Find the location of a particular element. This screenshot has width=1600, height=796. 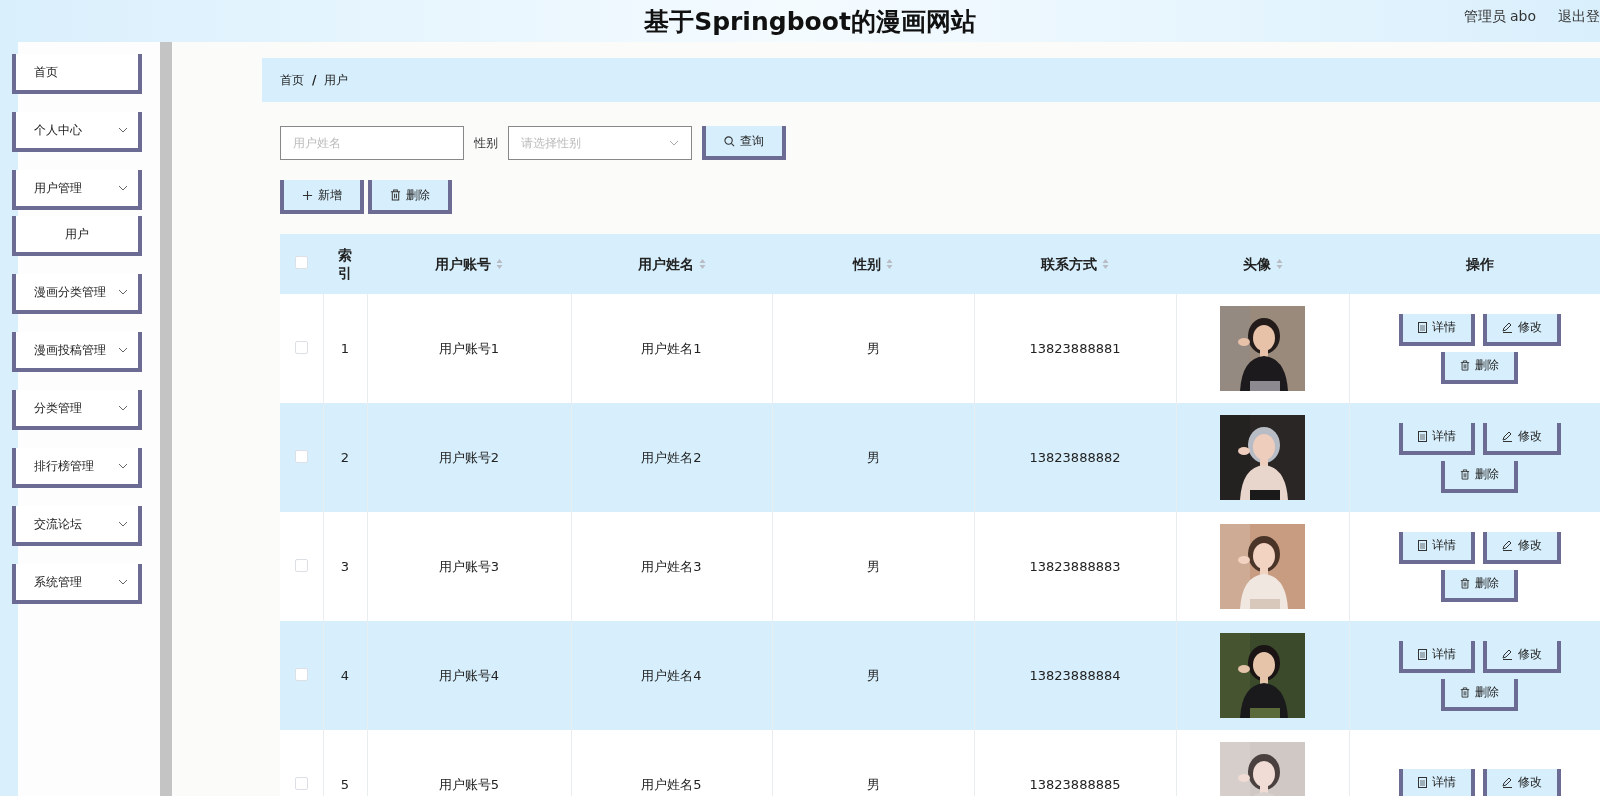

gender-label: 性别 is located at coordinates (486, 143).